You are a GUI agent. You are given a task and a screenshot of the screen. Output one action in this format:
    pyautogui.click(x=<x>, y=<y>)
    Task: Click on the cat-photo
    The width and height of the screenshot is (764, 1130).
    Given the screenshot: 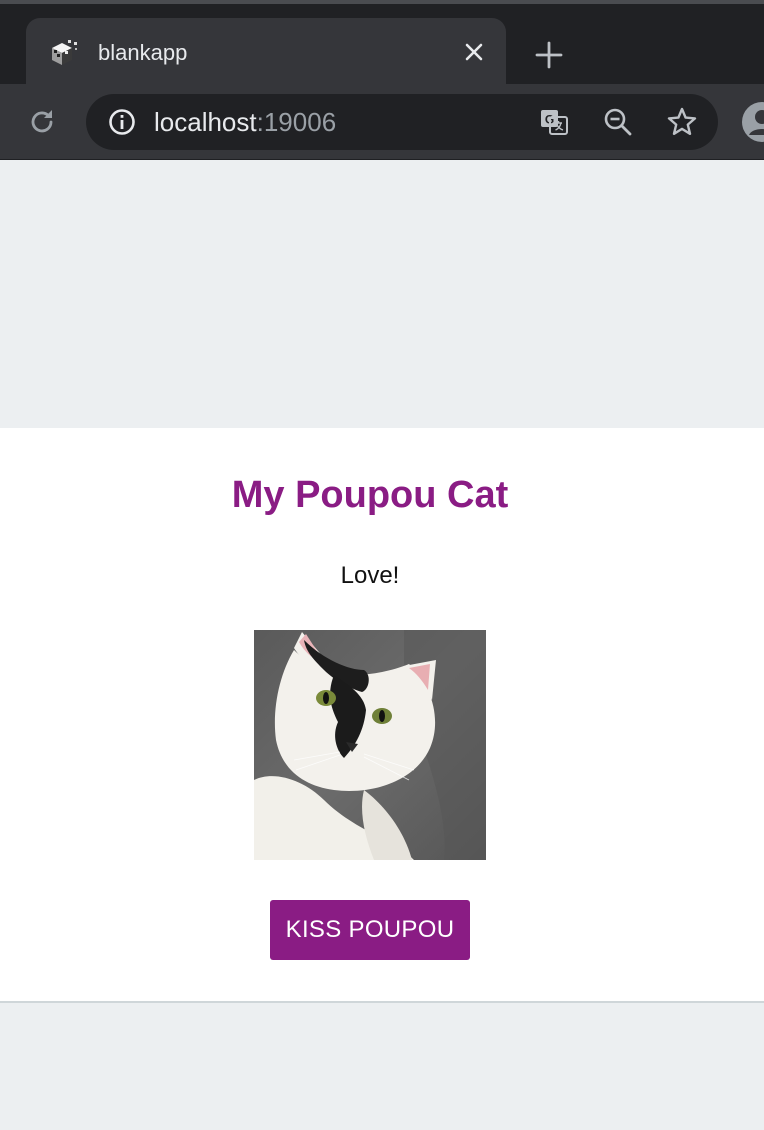 What is the action you would take?
    pyautogui.click(x=370, y=745)
    